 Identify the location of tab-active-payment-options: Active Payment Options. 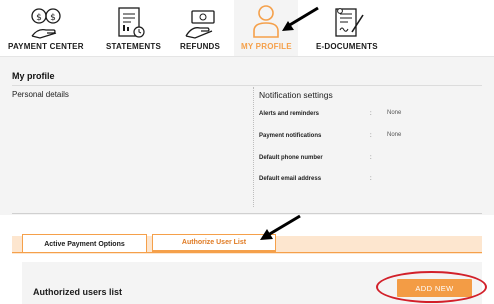
(84, 243).